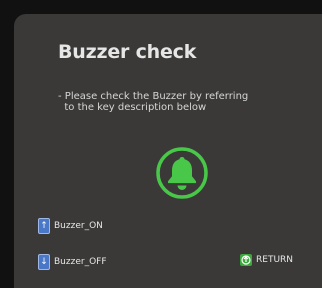  I want to click on page-title: Buzzer check, so click(127, 52).